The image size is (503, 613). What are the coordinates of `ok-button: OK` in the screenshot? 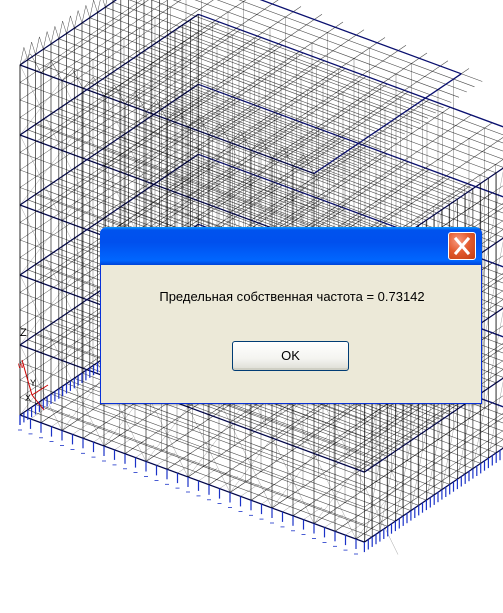 It's located at (290, 356).